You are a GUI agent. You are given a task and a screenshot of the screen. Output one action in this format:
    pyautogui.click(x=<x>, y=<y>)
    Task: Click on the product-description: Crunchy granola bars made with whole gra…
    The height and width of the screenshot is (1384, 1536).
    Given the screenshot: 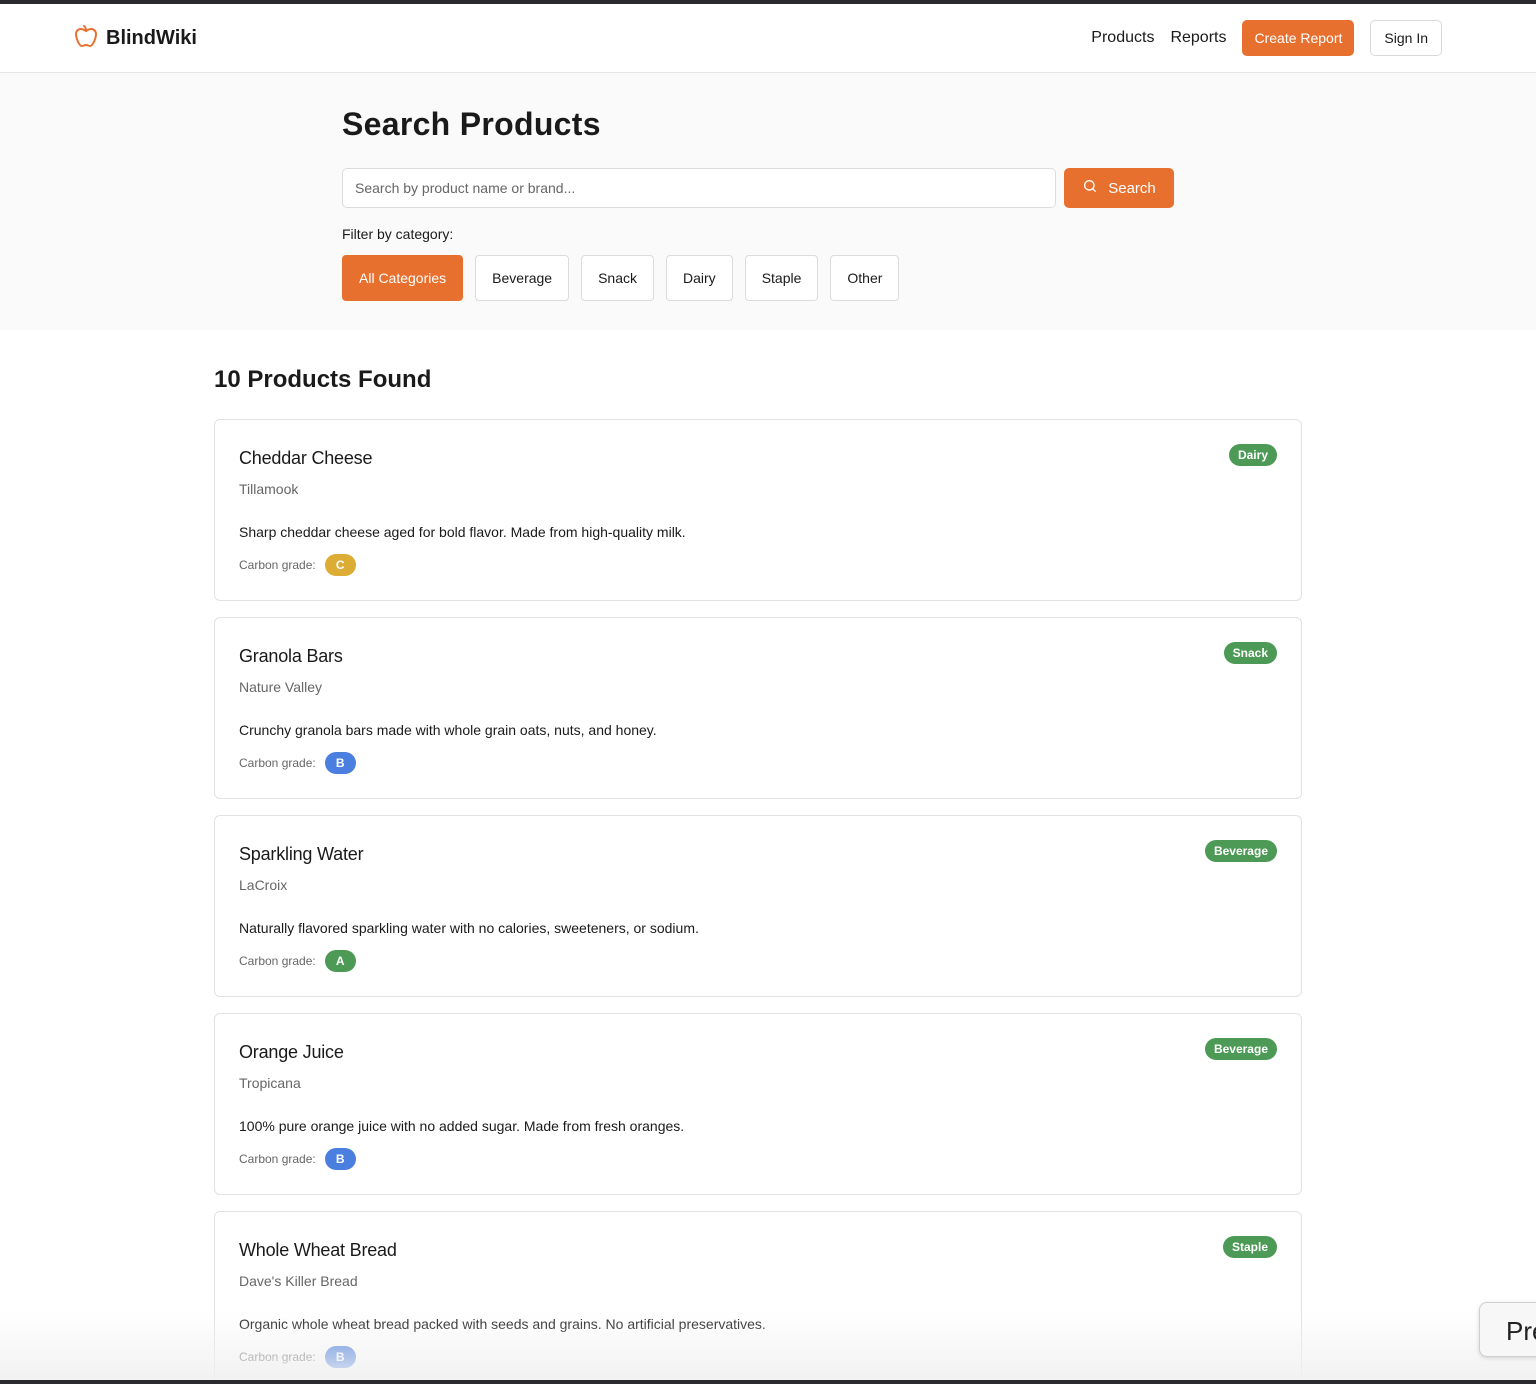 What is the action you would take?
    pyautogui.click(x=448, y=730)
    